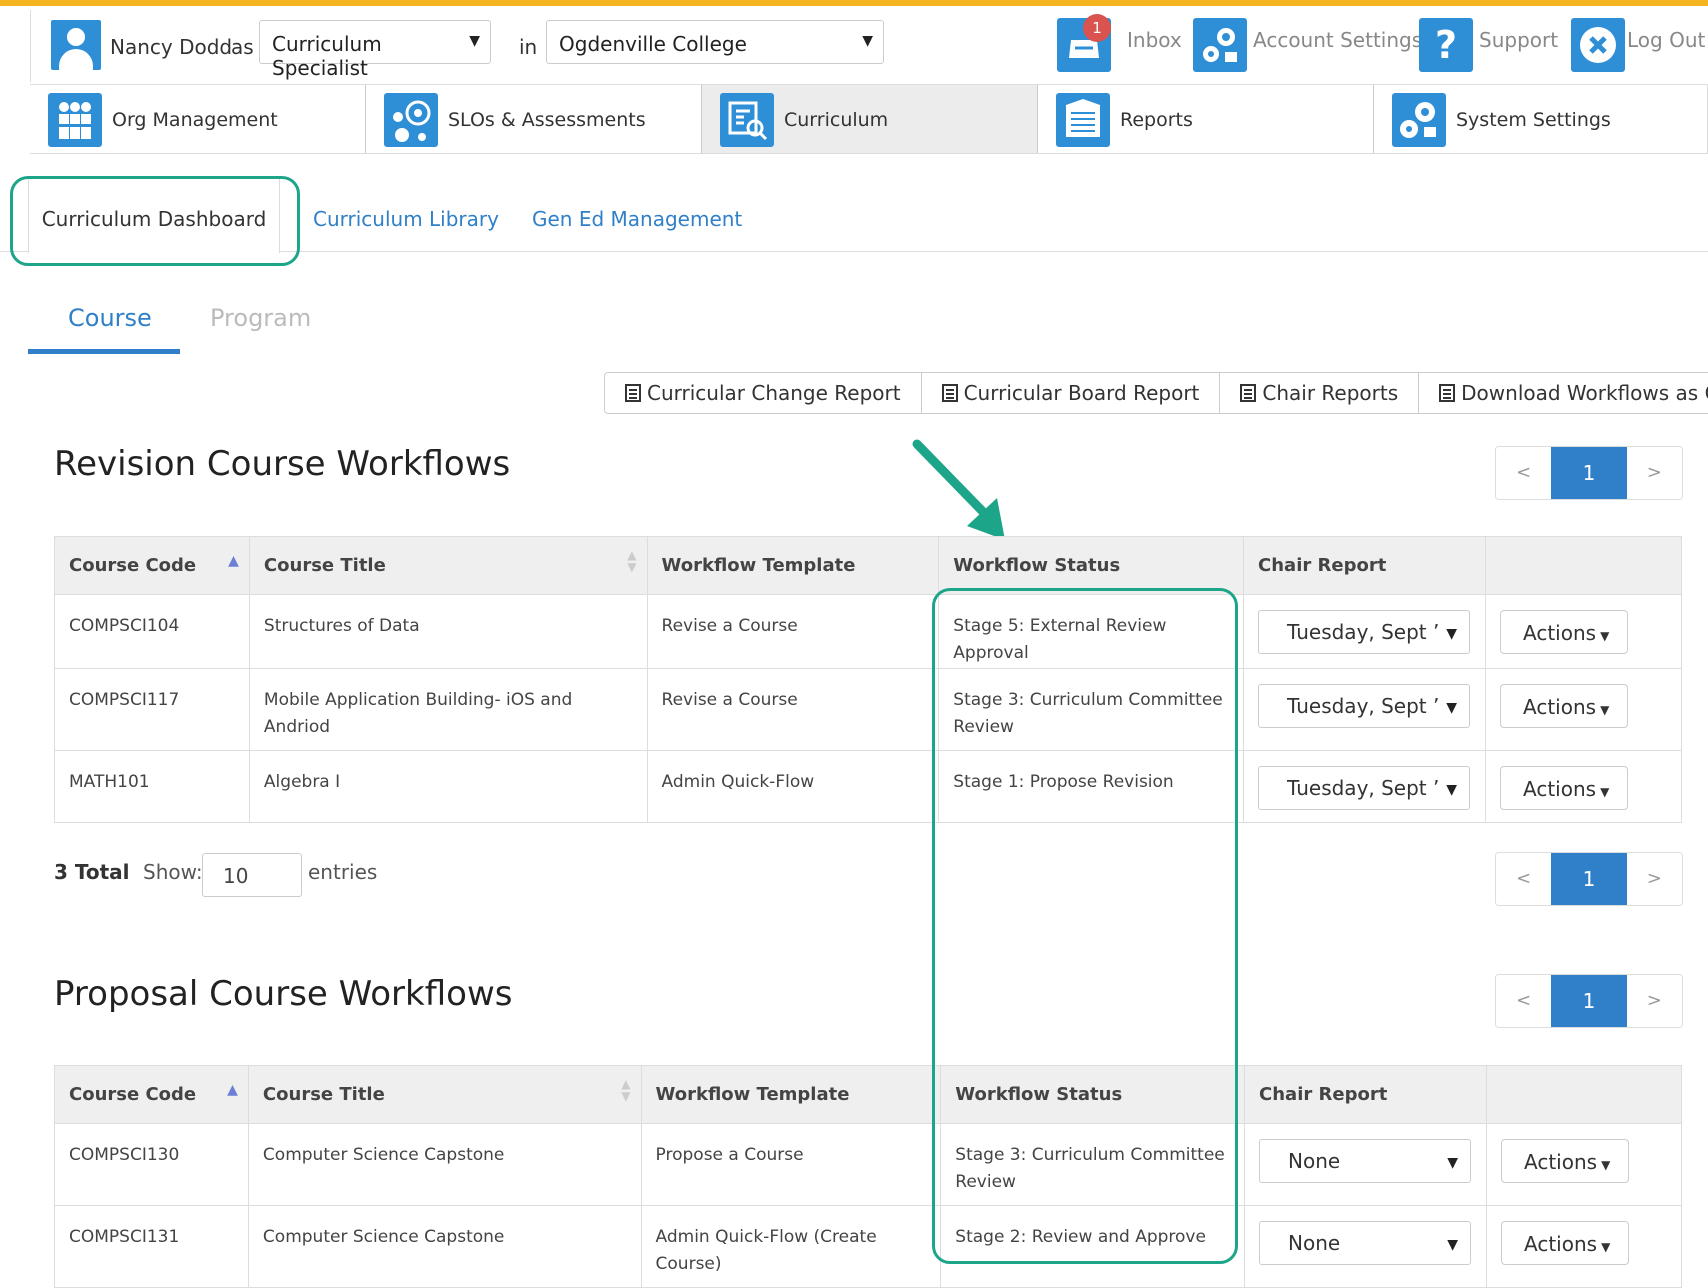 Image resolution: width=1708 pixels, height=1288 pixels. I want to click on entries-per-page-input: 10, so click(252, 875).